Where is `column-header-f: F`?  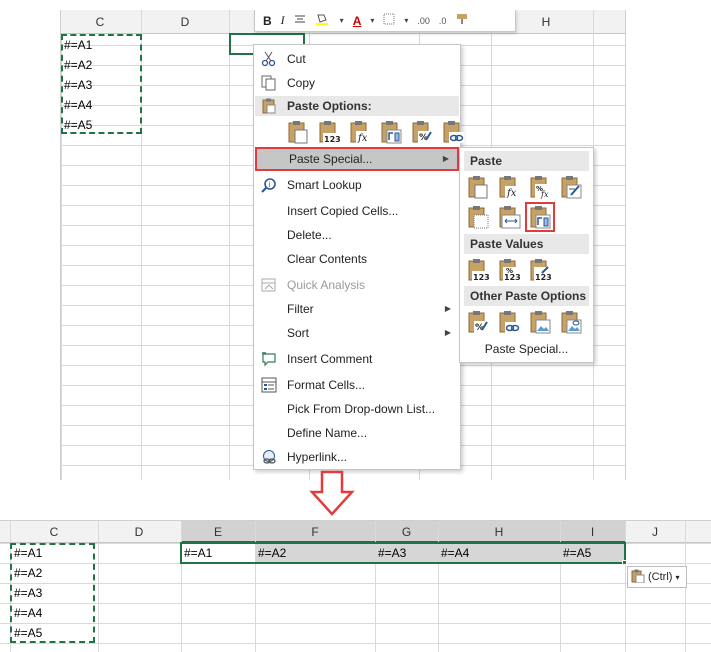 column-header-f: F is located at coordinates (315, 532).